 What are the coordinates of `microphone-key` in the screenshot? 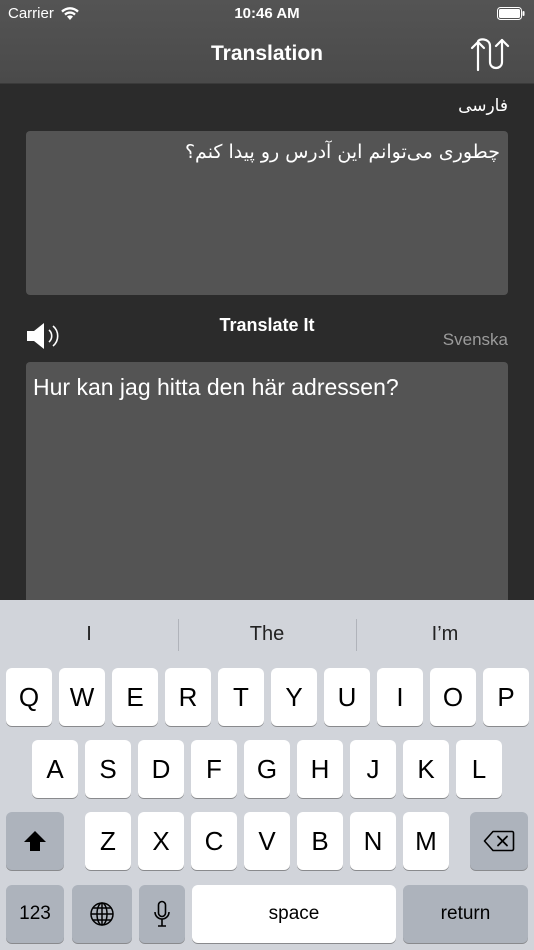 It's located at (162, 914).